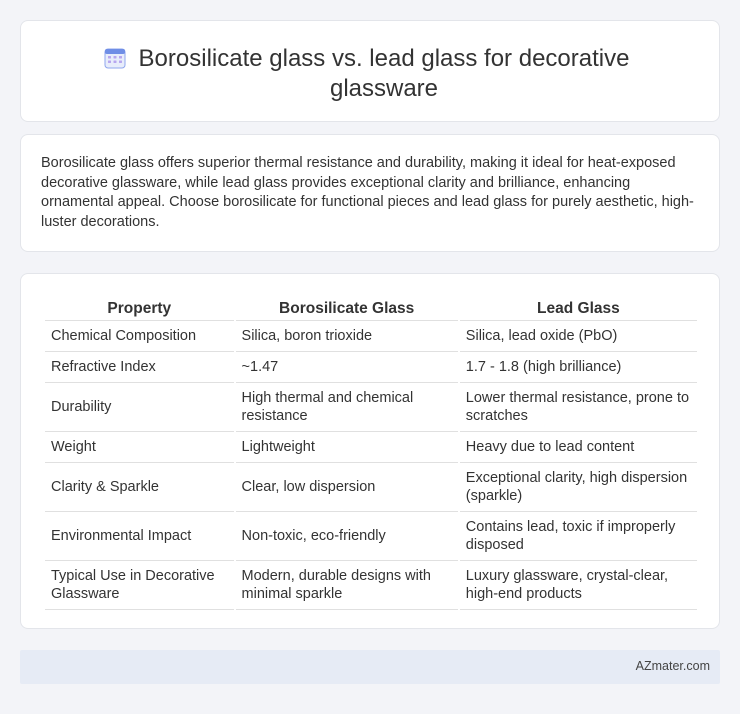 The image size is (740, 714). What do you see at coordinates (346, 447) in the screenshot?
I see `table-cell-borosilicate: Lightweight` at bounding box center [346, 447].